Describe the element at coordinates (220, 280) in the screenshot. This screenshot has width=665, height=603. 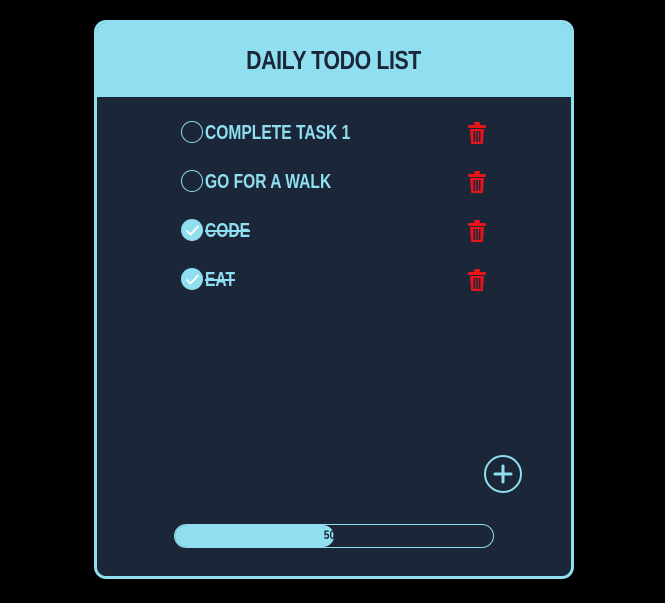
I see `task-label: EAT` at that location.